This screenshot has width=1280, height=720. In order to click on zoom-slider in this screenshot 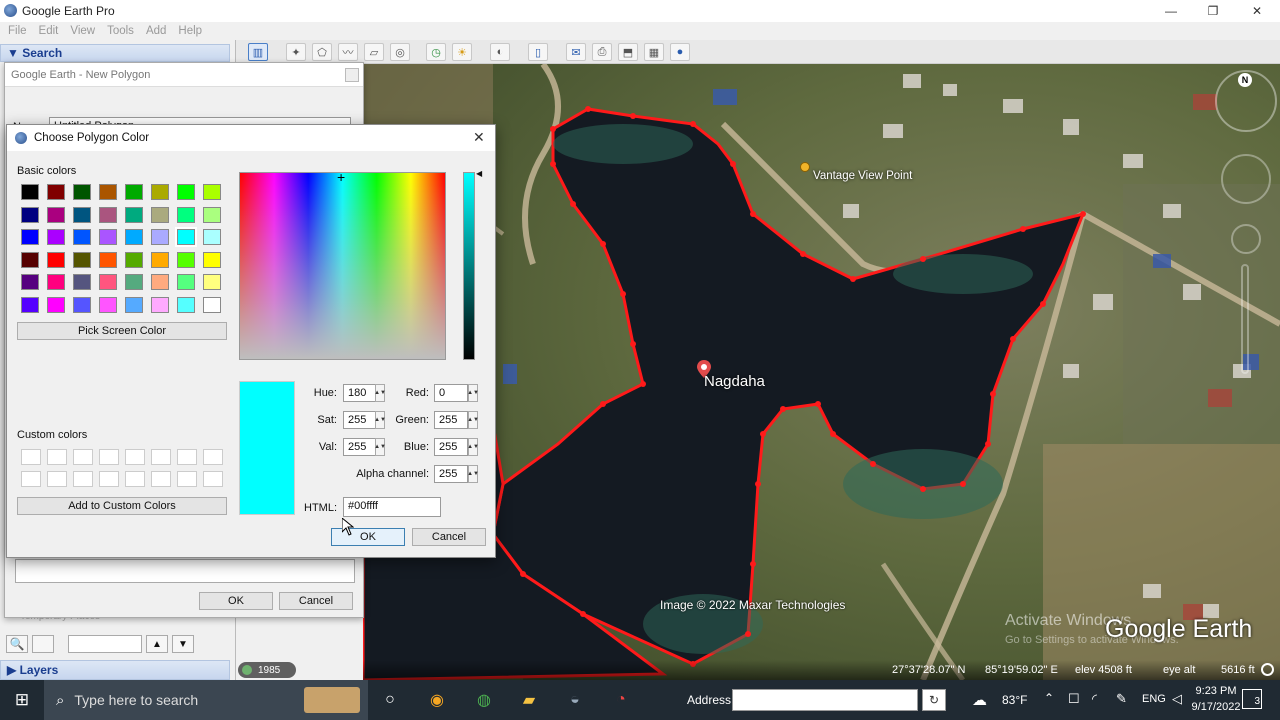, I will do `click(1245, 319)`.